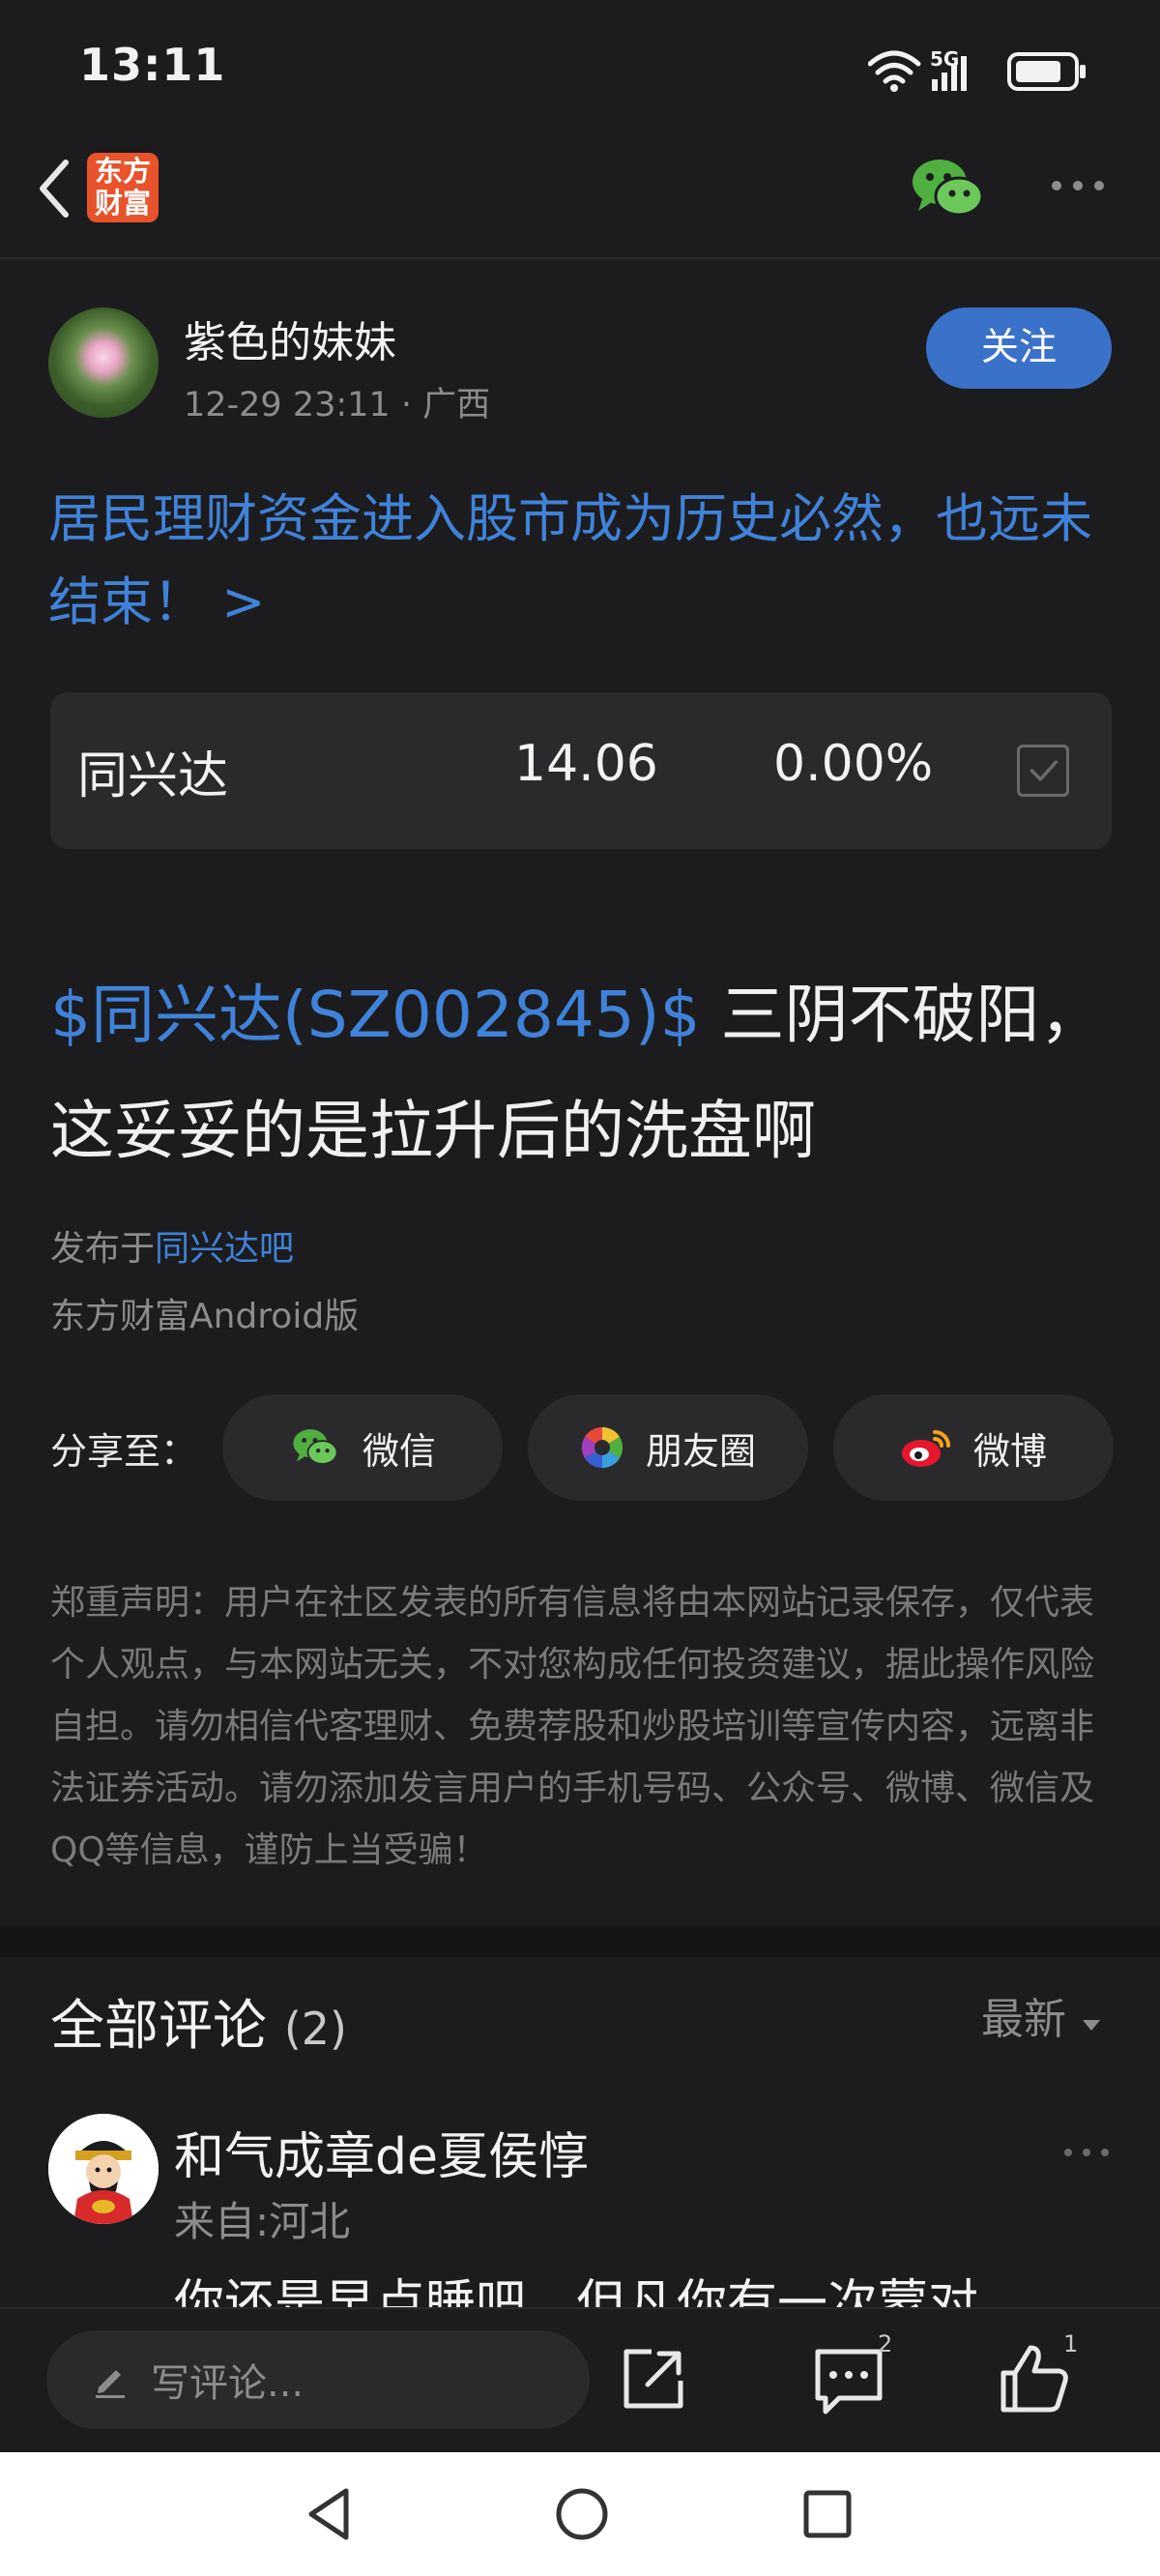  I want to click on nav-recent-apps-icon, so click(827, 2514).